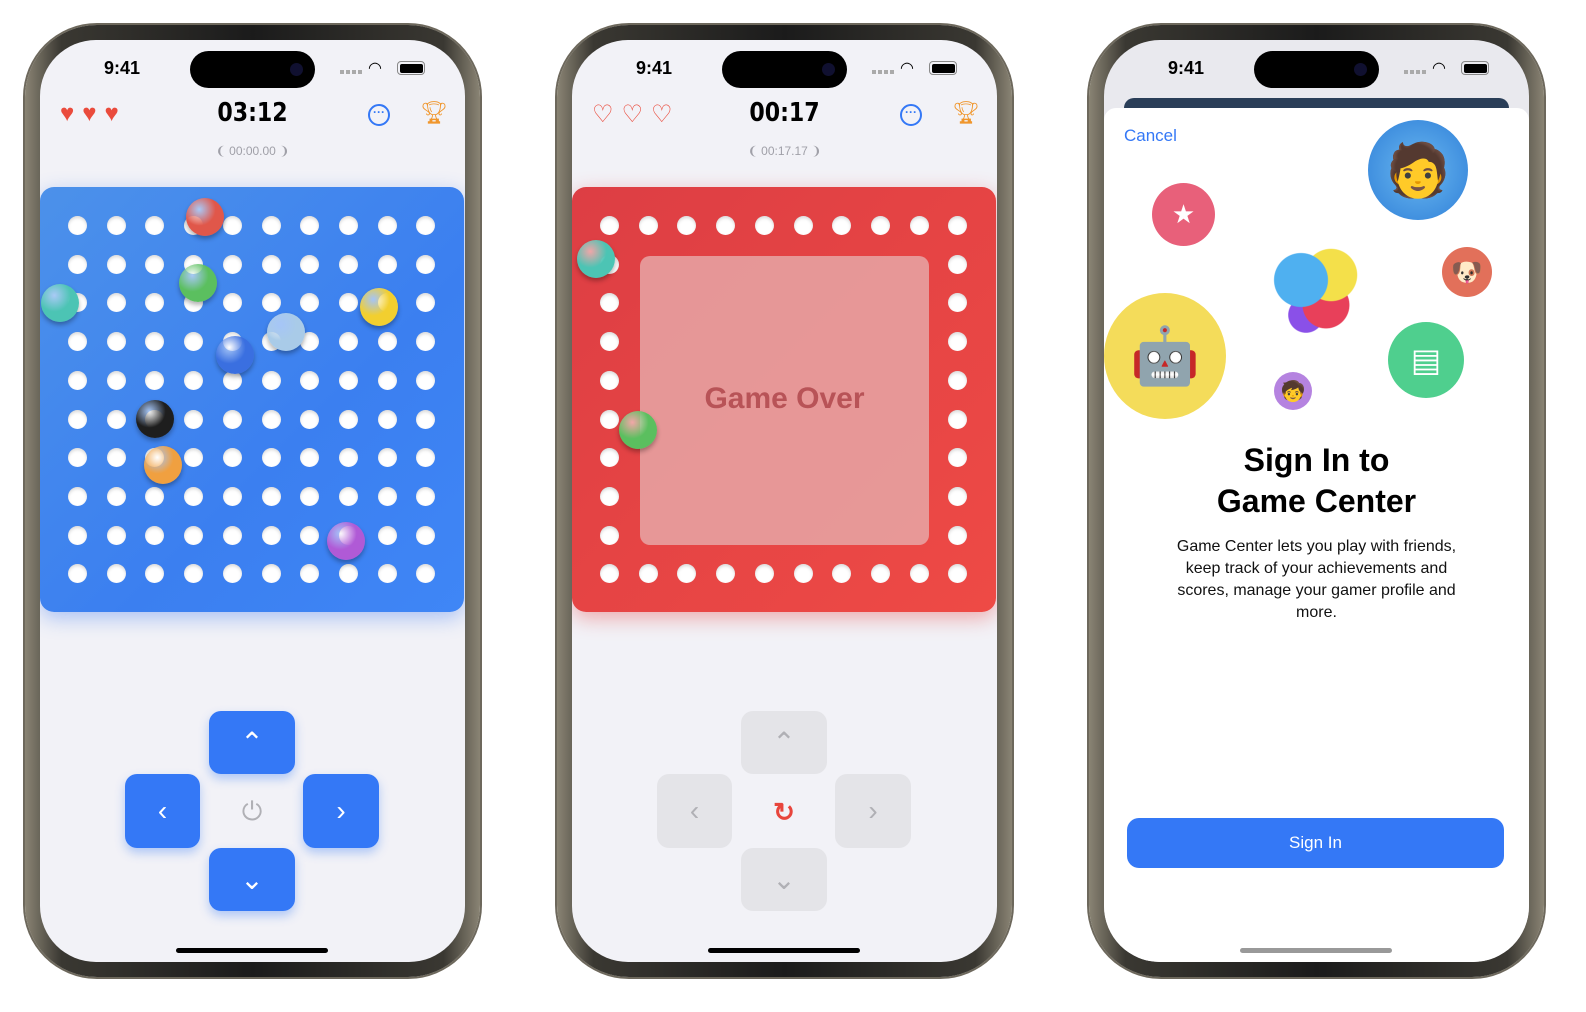 The image size is (1586, 1012). What do you see at coordinates (1165, 356) in the screenshot?
I see `robot-avatar-icon: 🤖` at bounding box center [1165, 356].